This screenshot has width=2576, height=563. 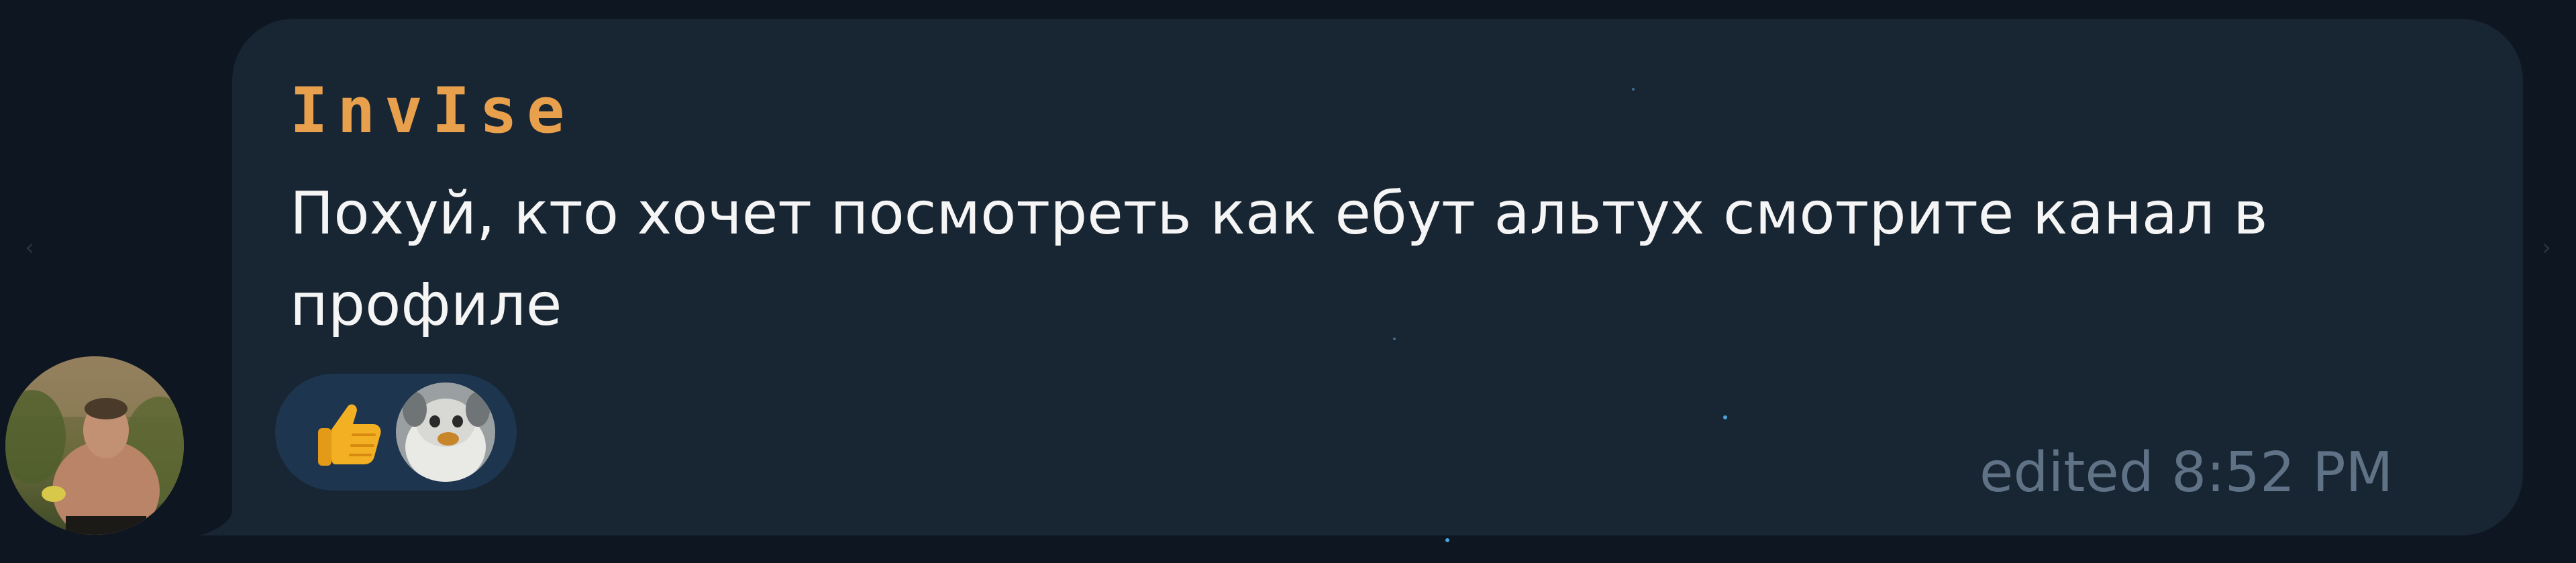 What do you see at coordinates (432, 111) in the screenshot?
I see `sender-name: InvIse` at bounding box center [432, 111].